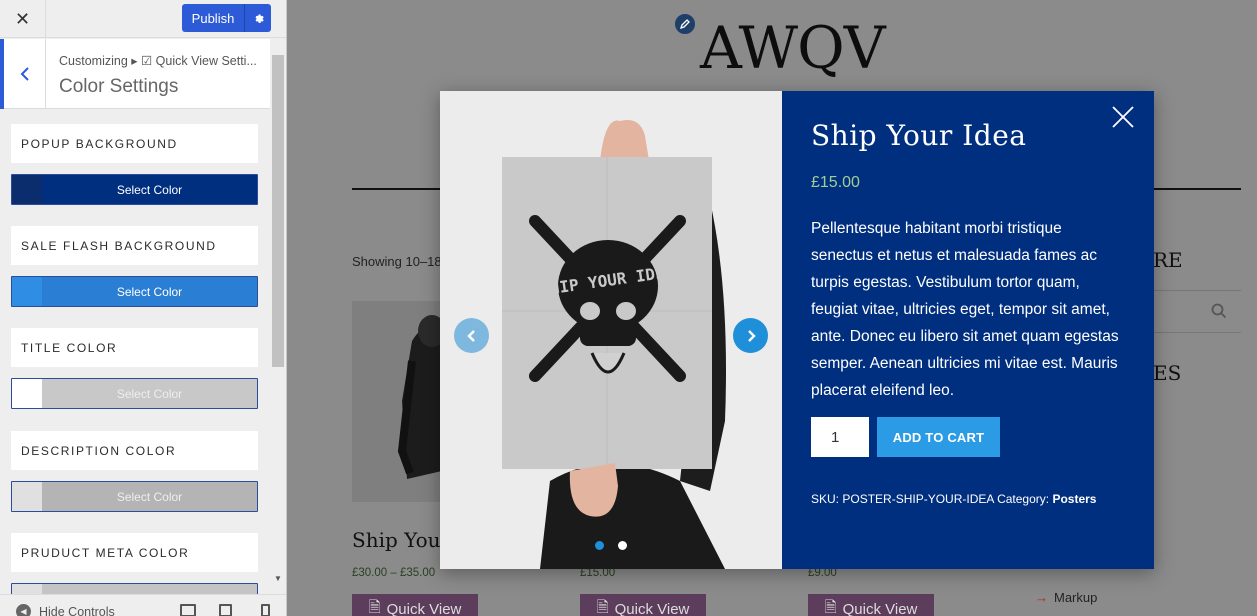 The width and height of the screenshot is (1257, 616). Describe the element at coordinates (119, 86) in the screenshot. I see `panel-title: Color Settings` at that location.